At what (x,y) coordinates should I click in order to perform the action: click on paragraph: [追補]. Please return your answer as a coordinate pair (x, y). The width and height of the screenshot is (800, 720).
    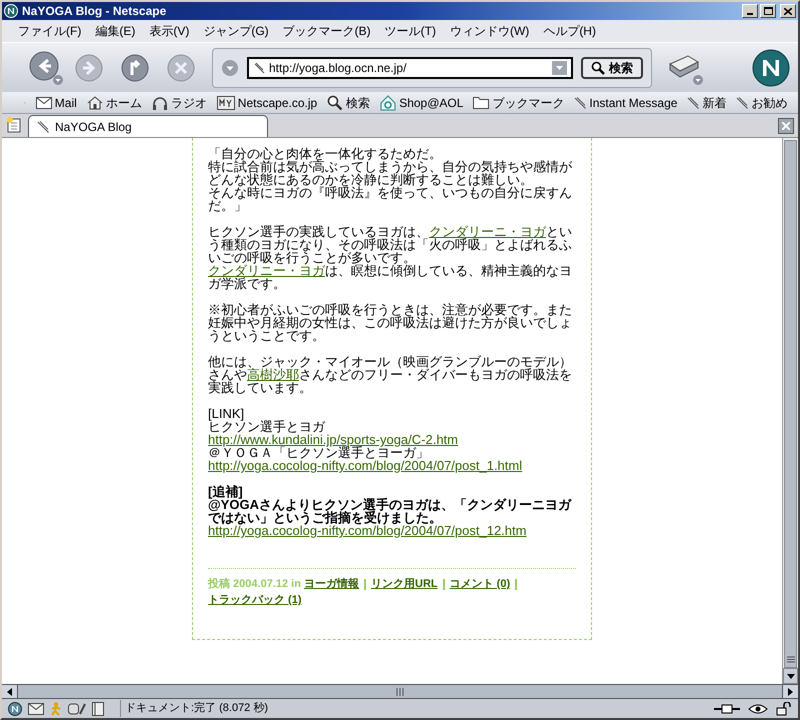
    Looking at the image, I should click on (226, 491).